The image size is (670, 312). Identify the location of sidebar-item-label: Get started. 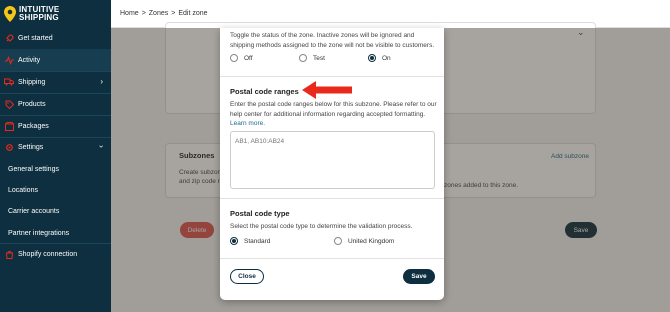
(35, 38).